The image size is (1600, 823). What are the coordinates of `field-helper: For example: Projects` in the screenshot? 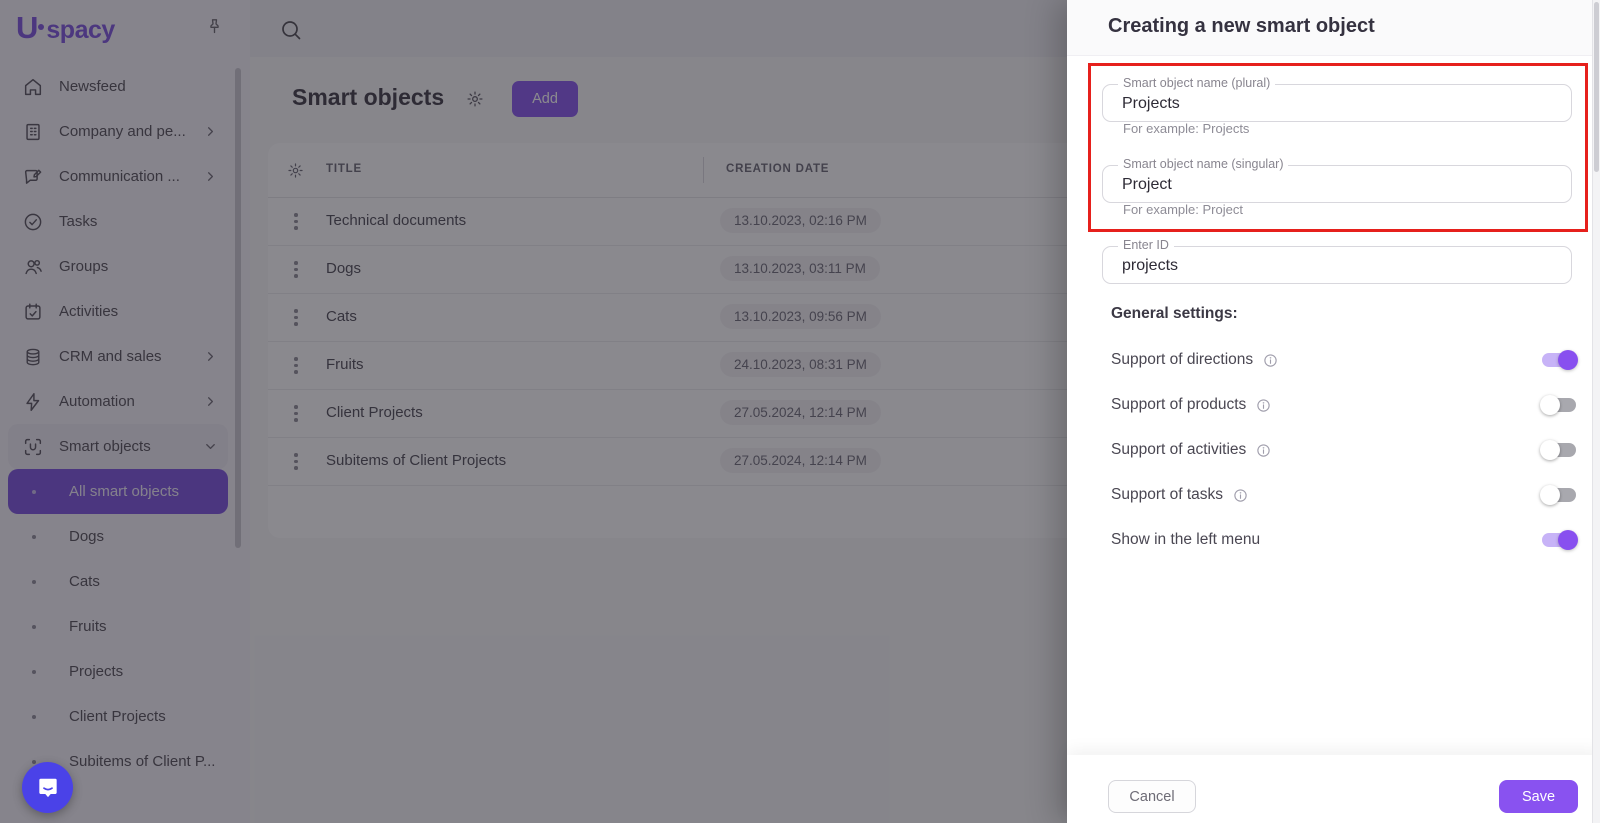 It's located at (1186, 128).